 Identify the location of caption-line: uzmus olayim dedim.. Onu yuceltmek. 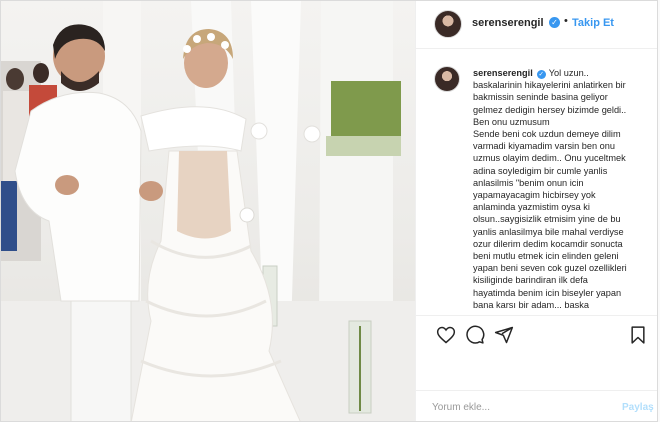
(549, 158).